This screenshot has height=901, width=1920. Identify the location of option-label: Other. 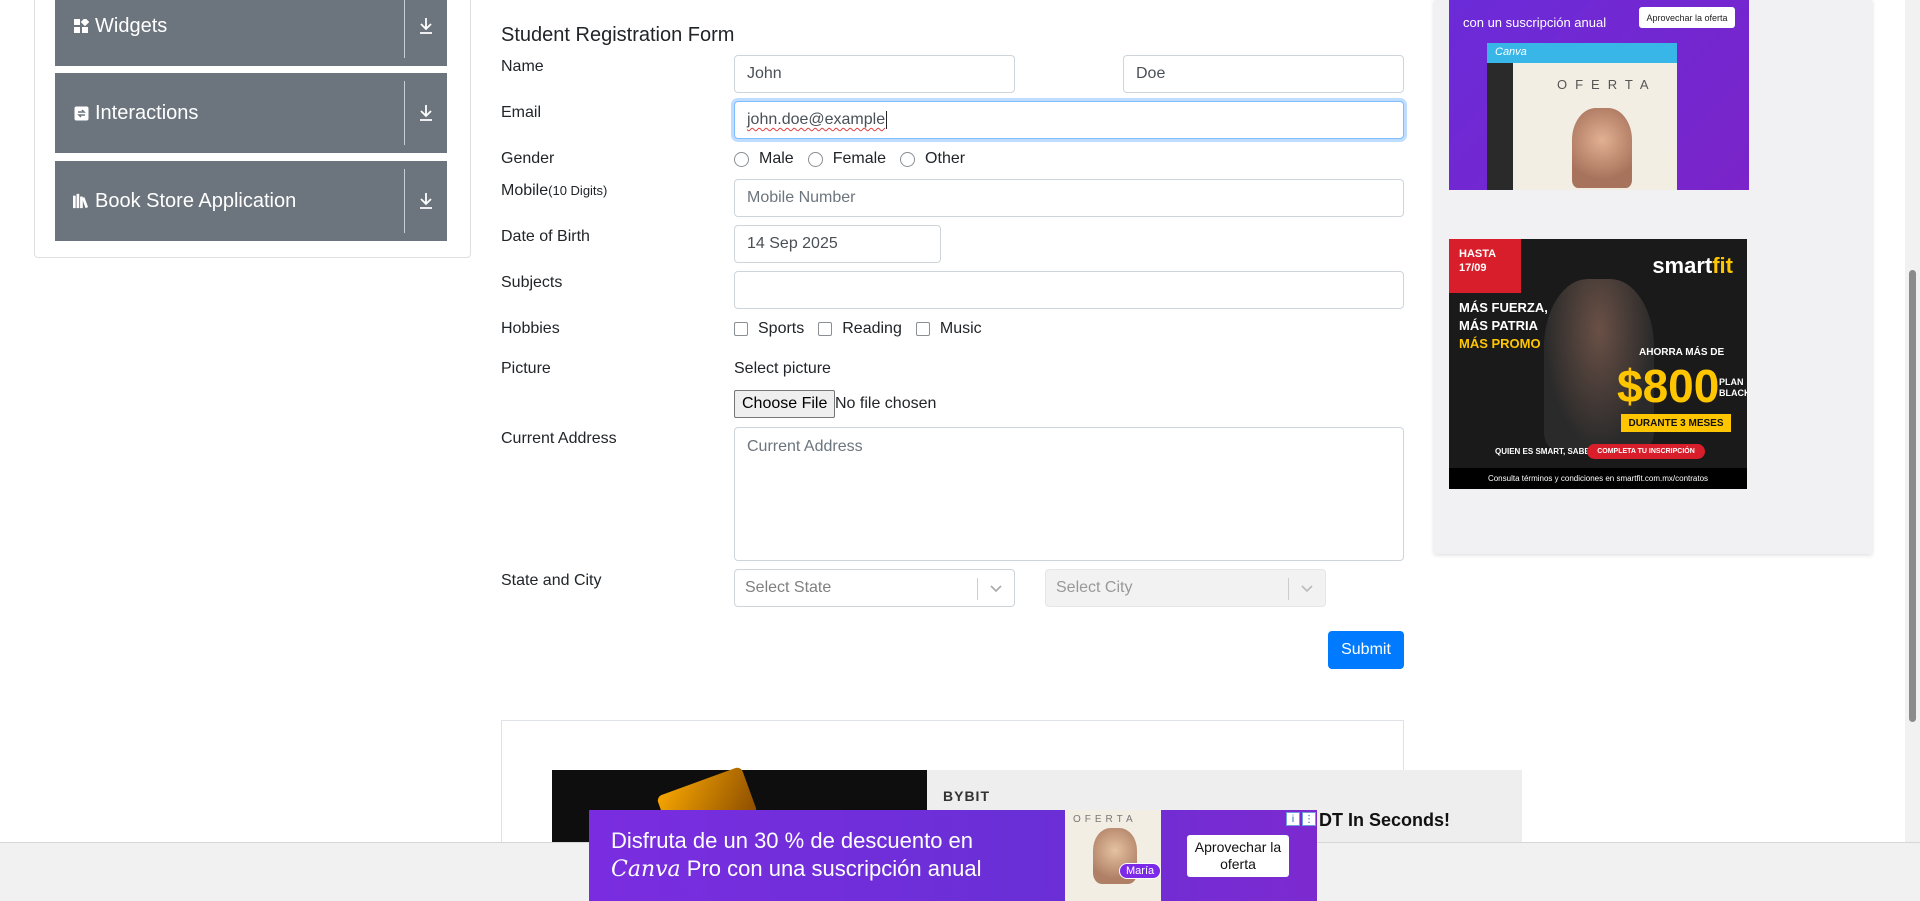
(945, 158).